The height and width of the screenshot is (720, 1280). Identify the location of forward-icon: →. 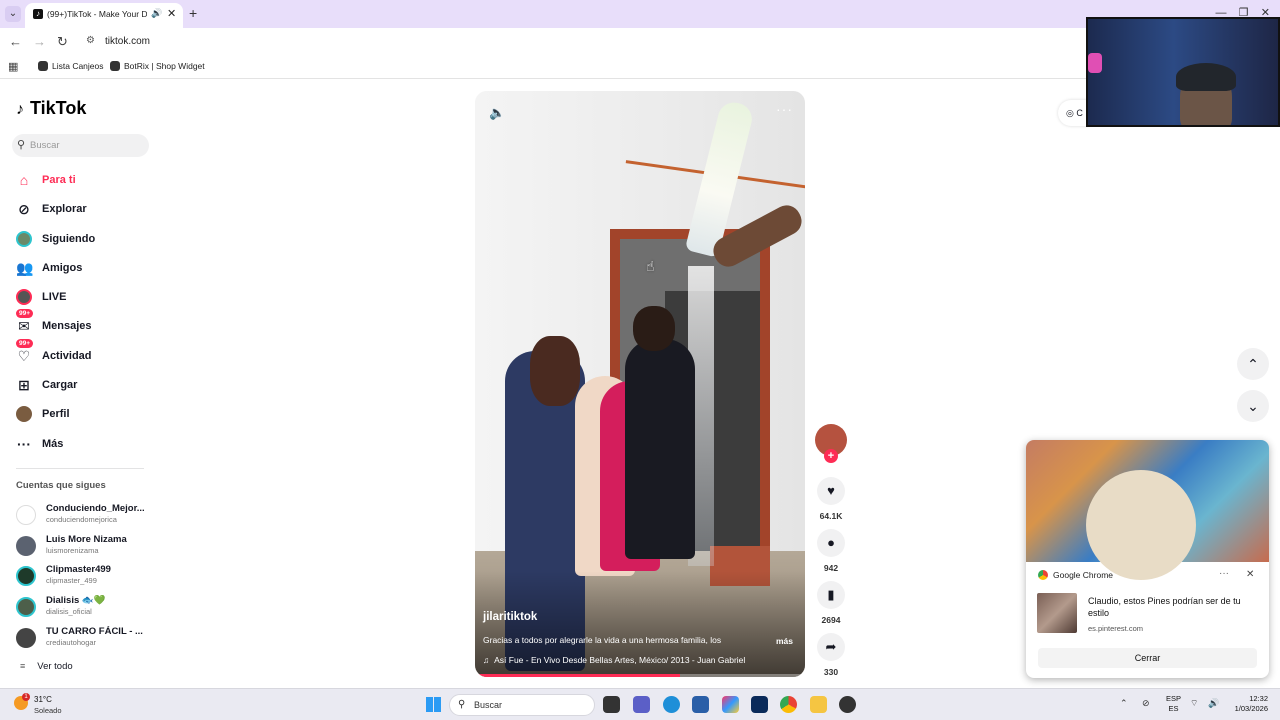
(39, 41).